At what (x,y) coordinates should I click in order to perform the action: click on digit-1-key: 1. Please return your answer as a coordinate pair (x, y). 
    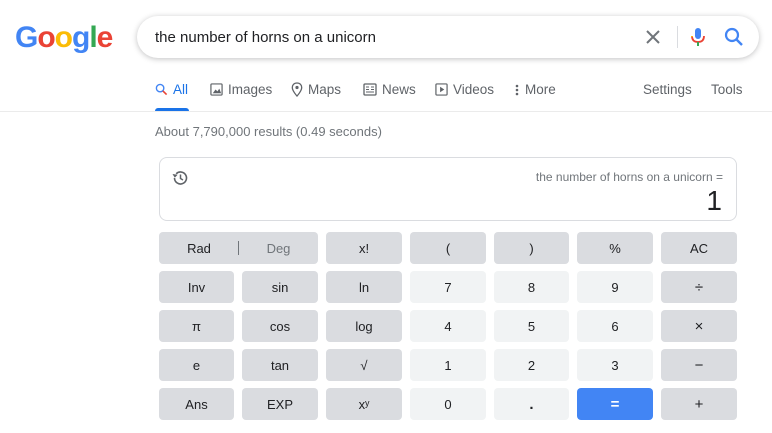
    Looking at the image, I should click on (448, 365).